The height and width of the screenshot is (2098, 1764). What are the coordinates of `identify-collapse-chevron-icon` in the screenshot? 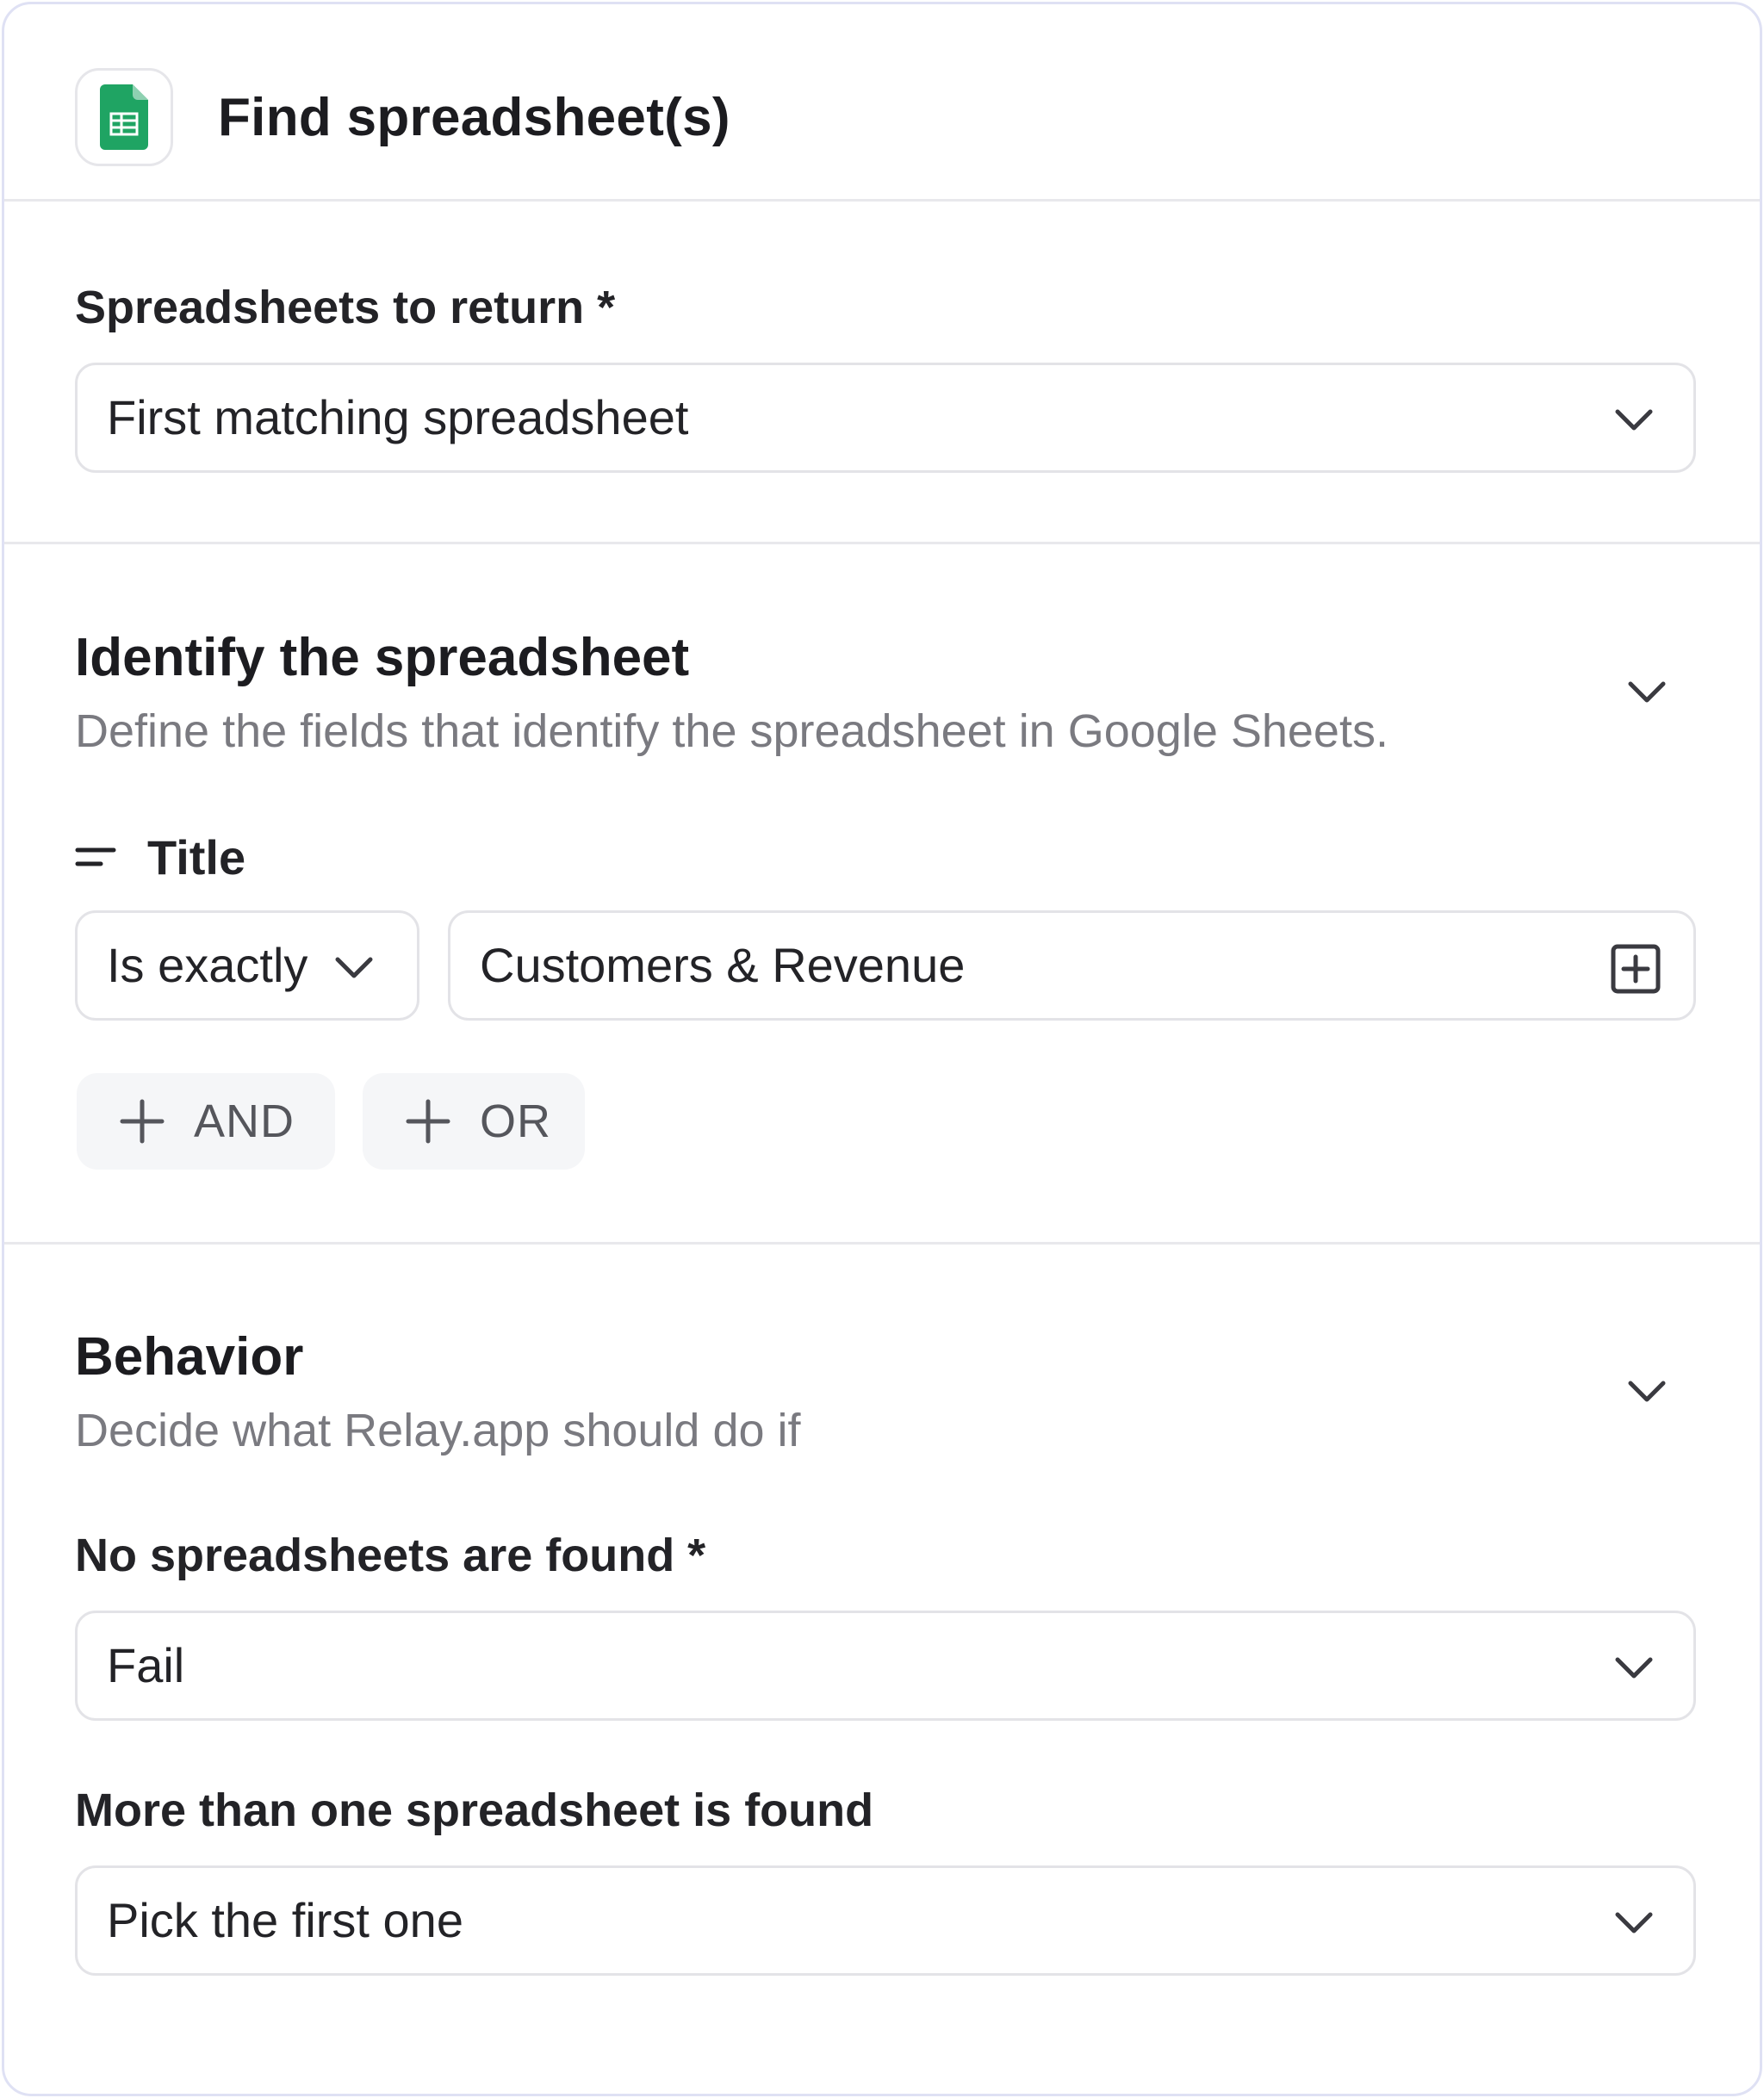 It's located at (1647, 692).